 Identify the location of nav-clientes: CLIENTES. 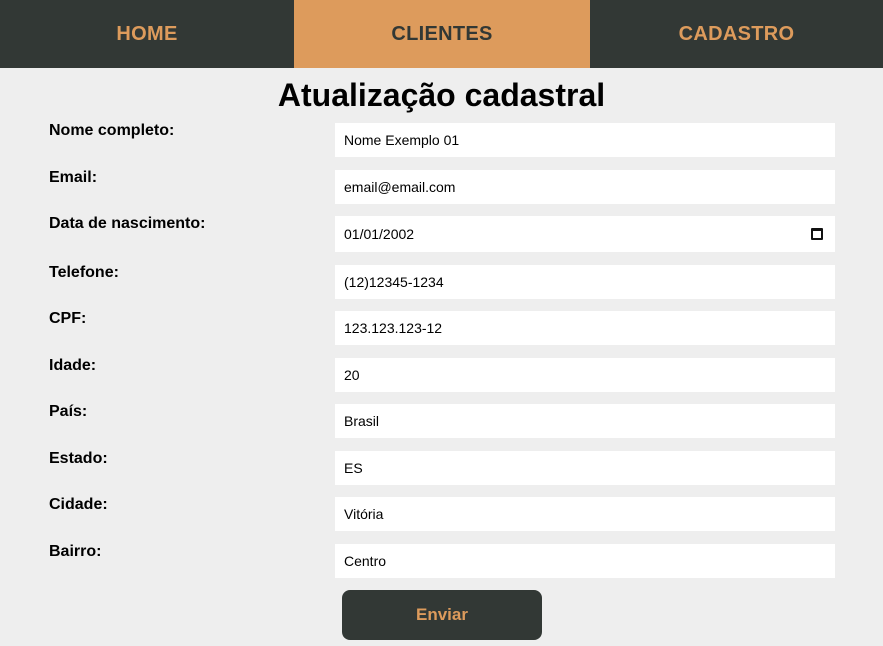
(442, 34).